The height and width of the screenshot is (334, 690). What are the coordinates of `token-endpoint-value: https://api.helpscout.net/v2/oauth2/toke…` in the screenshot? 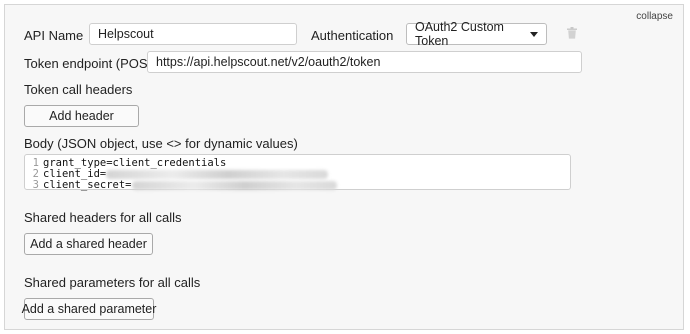 It's located at (268, 62).